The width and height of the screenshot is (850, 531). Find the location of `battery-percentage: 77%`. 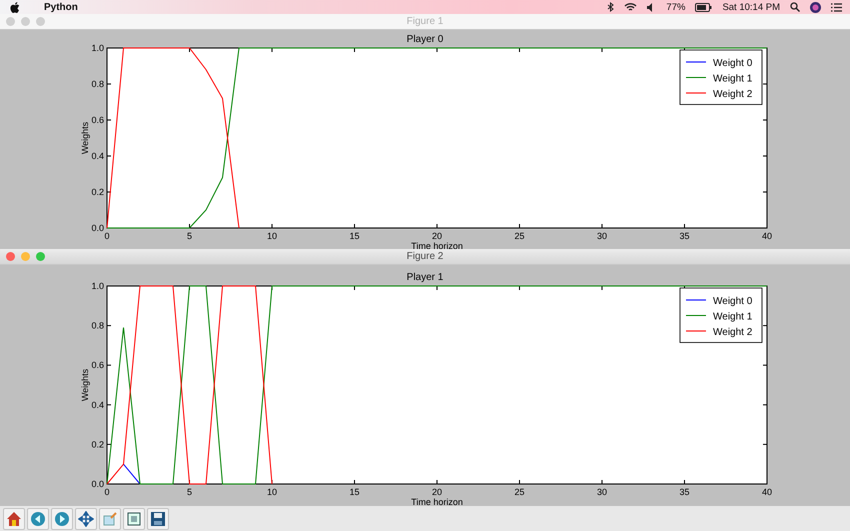

battery-percentage: 77% is located at coordinates (676, 7).